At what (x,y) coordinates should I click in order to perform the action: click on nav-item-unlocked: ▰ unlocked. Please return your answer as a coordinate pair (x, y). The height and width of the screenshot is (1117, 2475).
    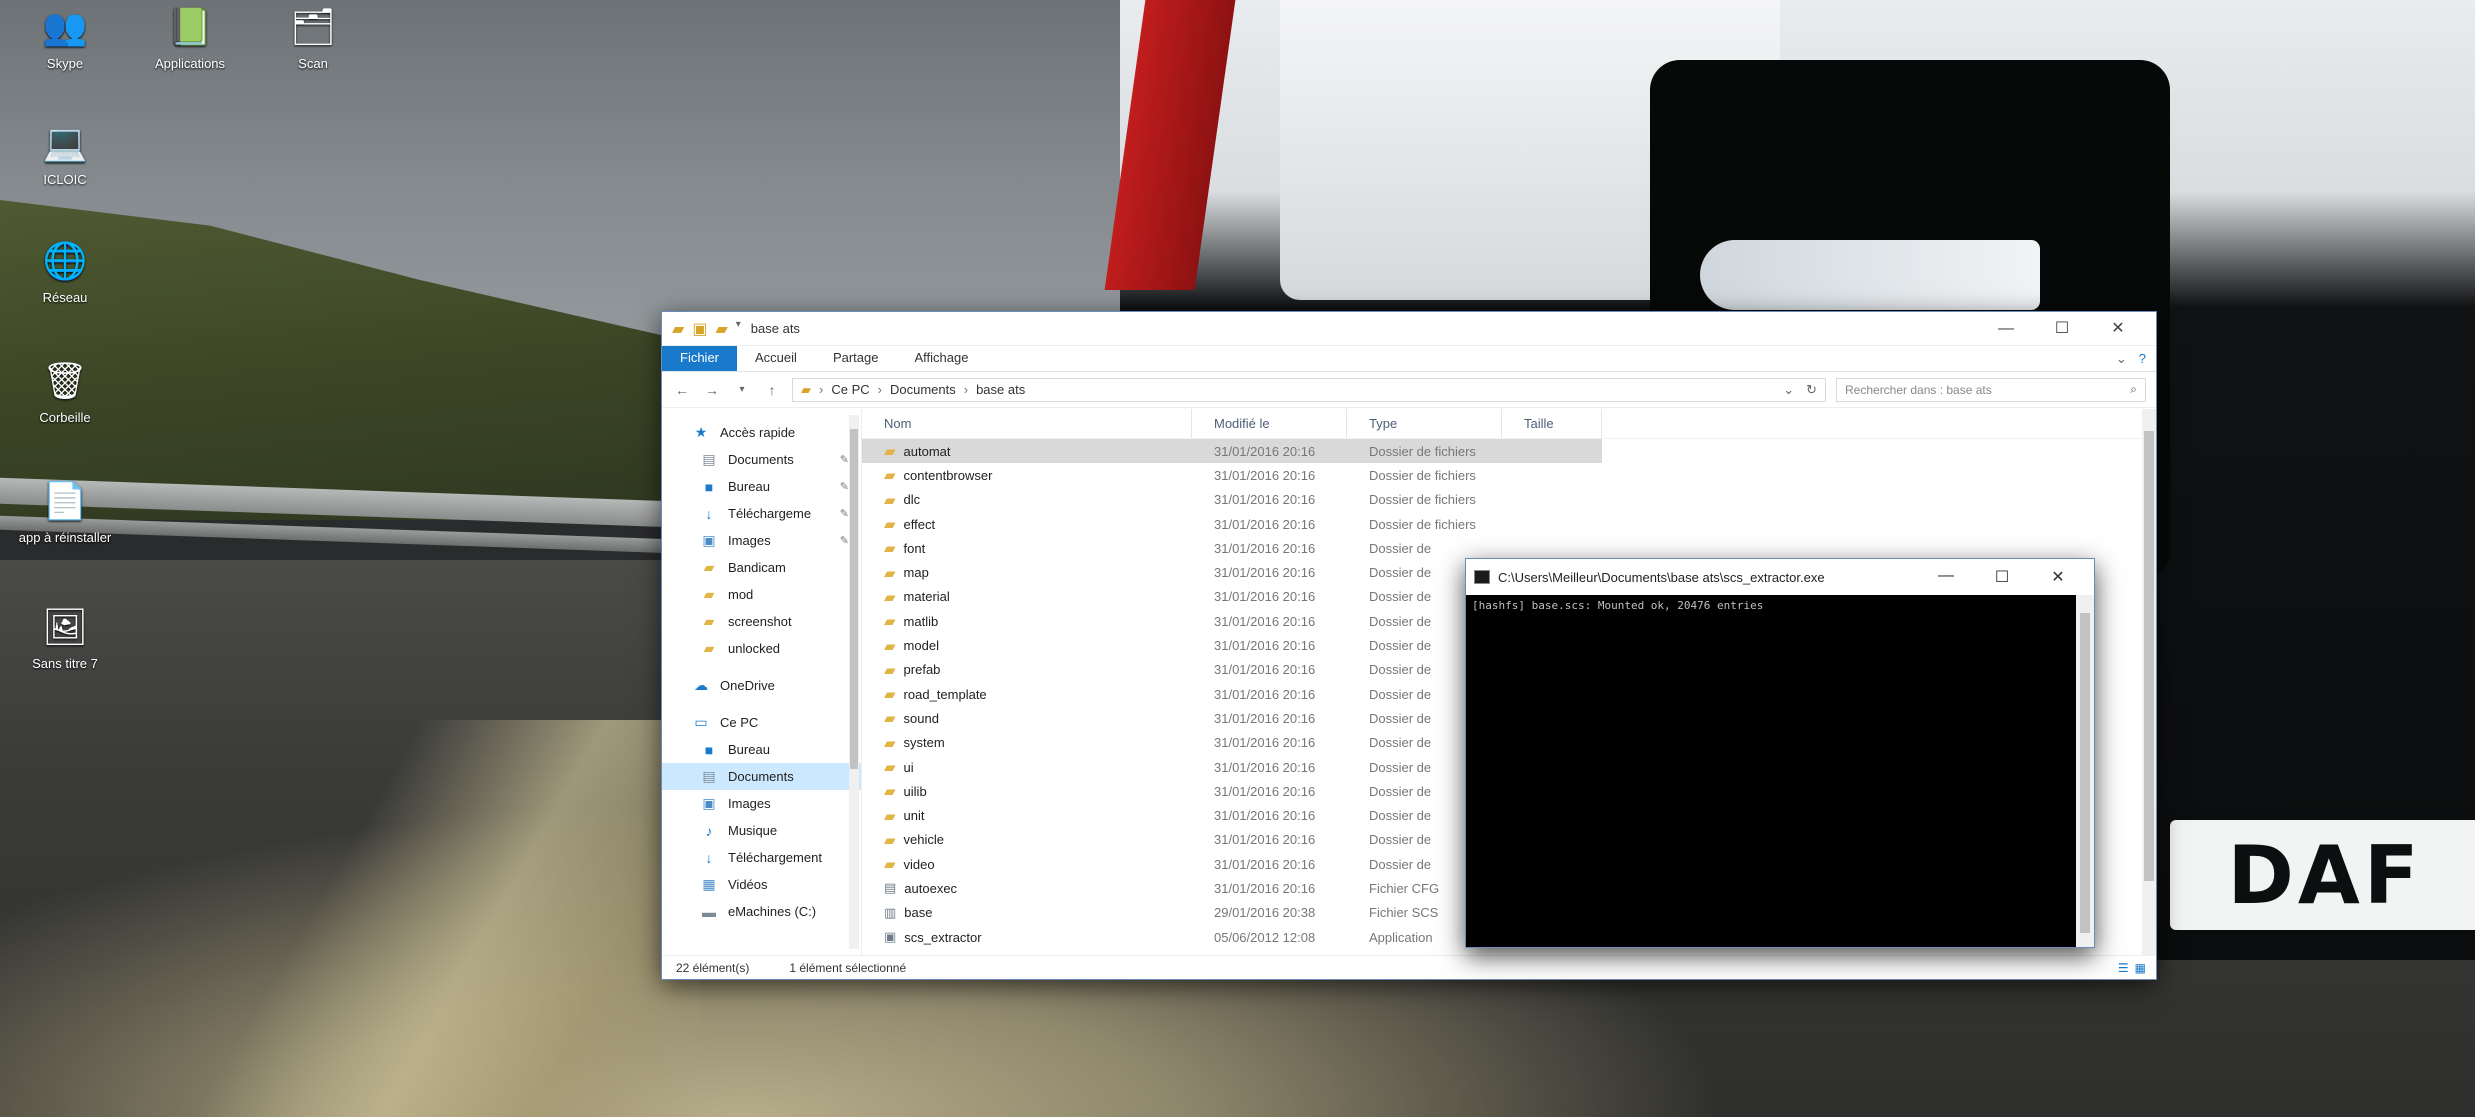
    Looking at the image, I should click on (761, 648).